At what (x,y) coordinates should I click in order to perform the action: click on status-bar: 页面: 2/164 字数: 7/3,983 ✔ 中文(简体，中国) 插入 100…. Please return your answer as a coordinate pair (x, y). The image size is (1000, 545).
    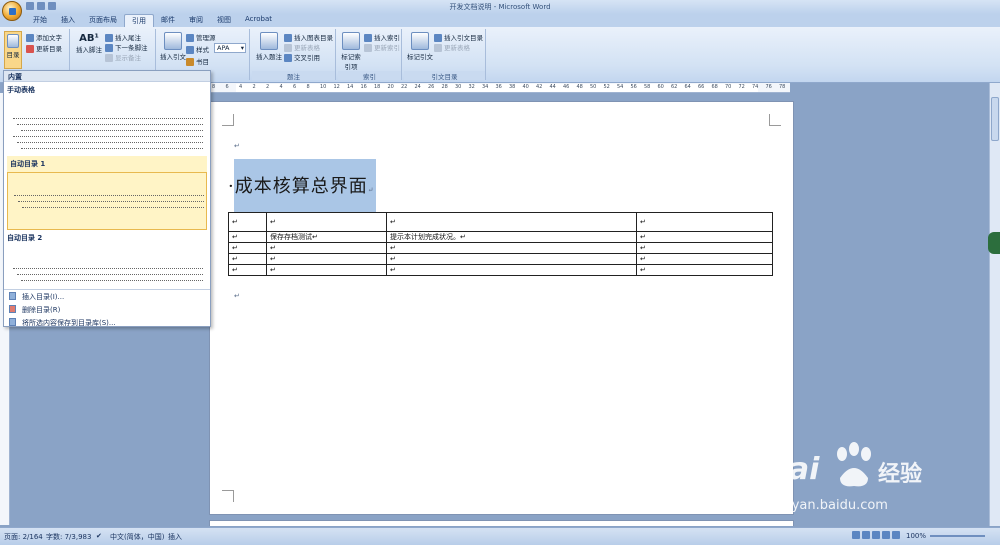
    Looking at the image, I should click on (500, 536).